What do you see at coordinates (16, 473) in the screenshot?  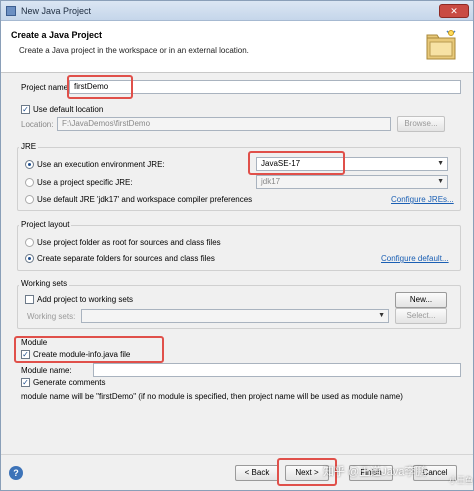 I see `help-icon: ?` at bounding box center [16, 473].